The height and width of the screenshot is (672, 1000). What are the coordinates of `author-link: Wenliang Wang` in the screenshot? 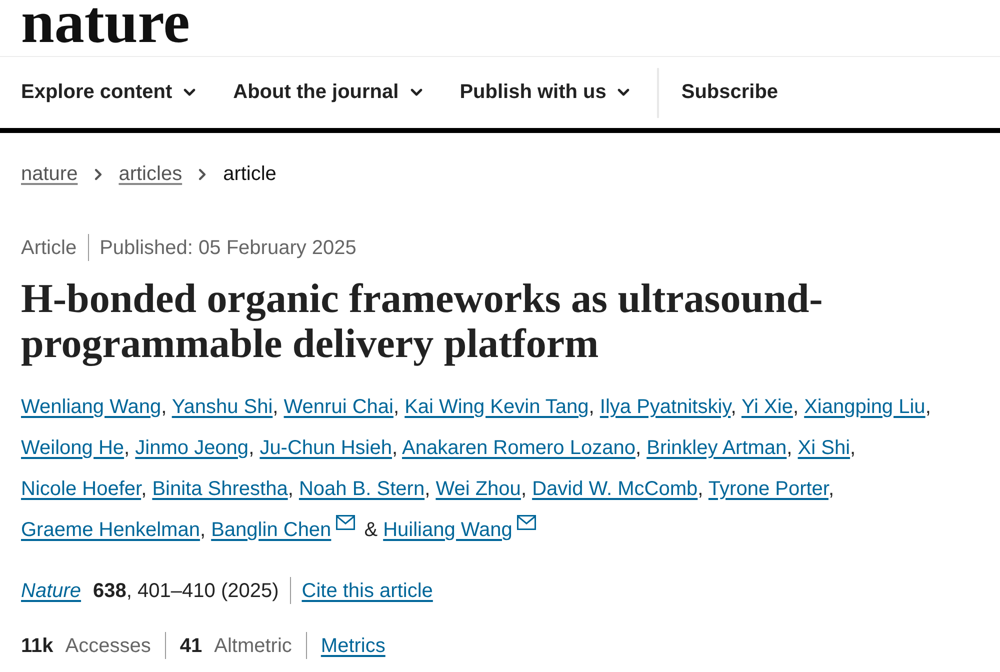 It's located at (91, 407).